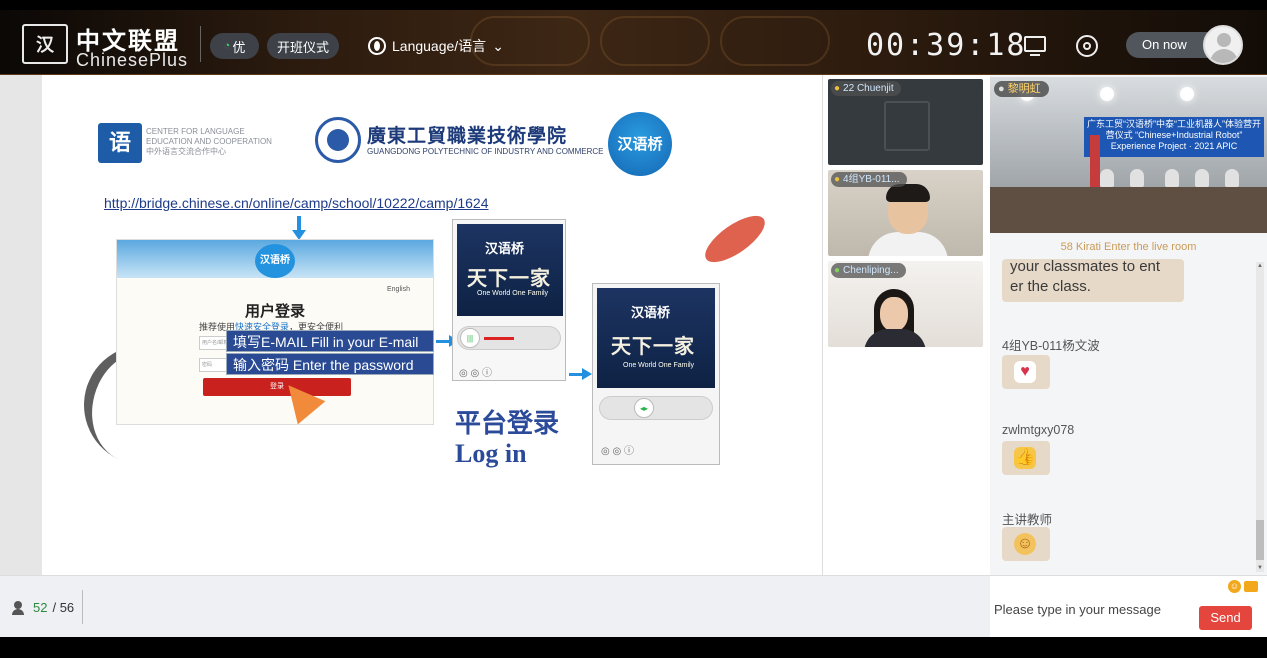  What do you see at coordinates (1085, 277) in the screenshot?
I see `chat-bubble-text: your classmates to ent er the class.` at bounding box center [1085, 277].